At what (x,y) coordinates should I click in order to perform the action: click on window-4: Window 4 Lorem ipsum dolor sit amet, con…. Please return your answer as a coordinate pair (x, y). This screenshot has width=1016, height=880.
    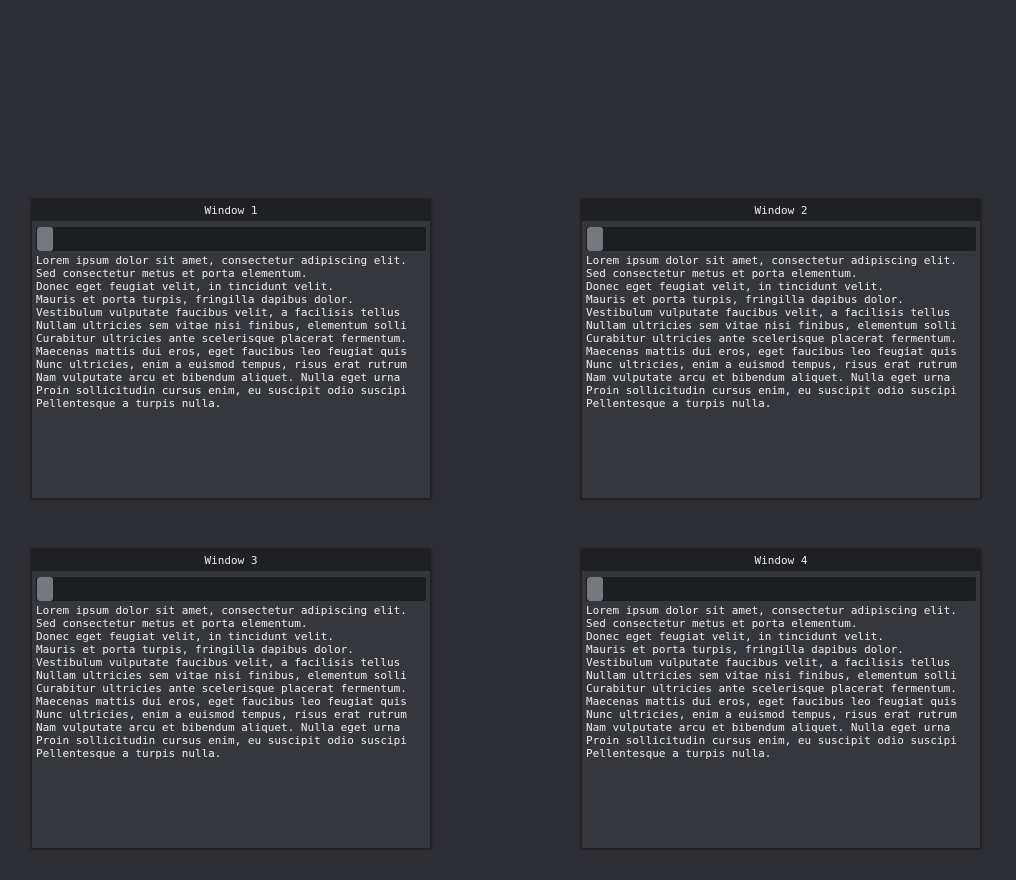
    Looking at the image, I should click on (781, 699).